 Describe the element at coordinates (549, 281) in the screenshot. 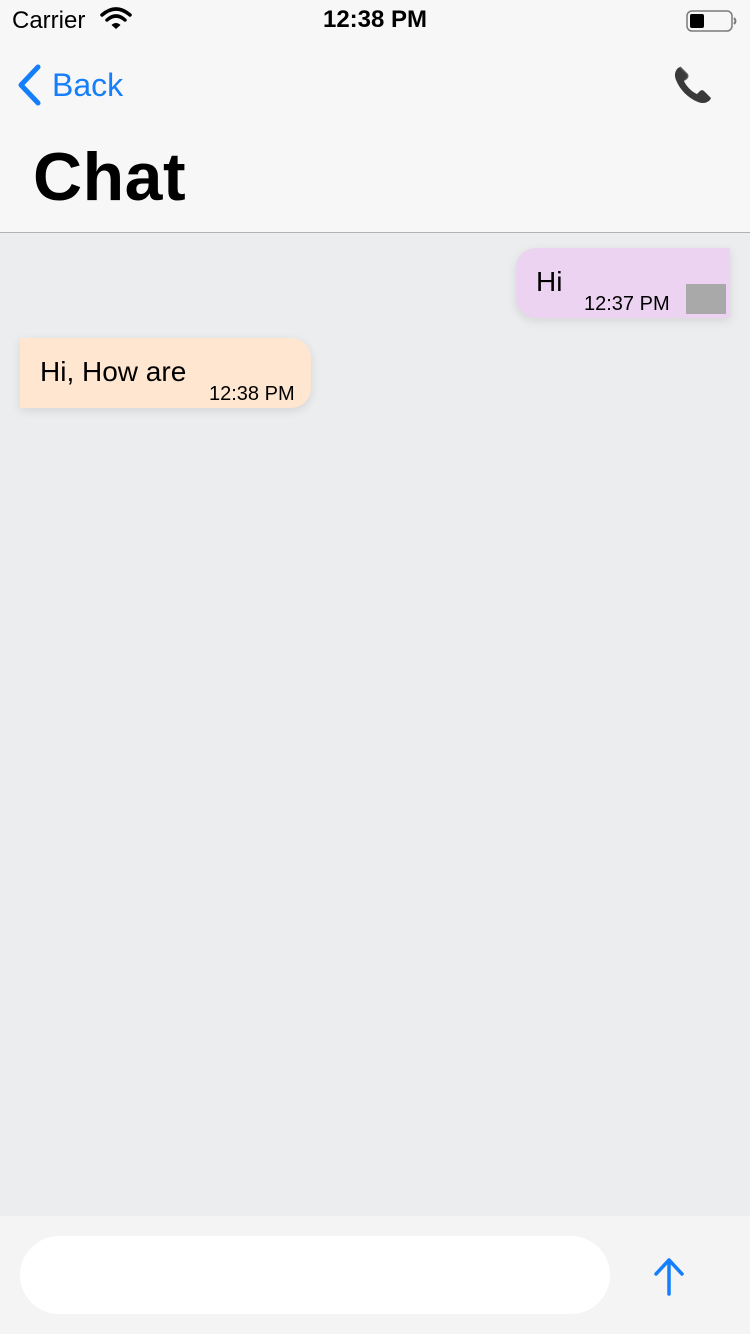

I see `message-text: Hi` at that location.